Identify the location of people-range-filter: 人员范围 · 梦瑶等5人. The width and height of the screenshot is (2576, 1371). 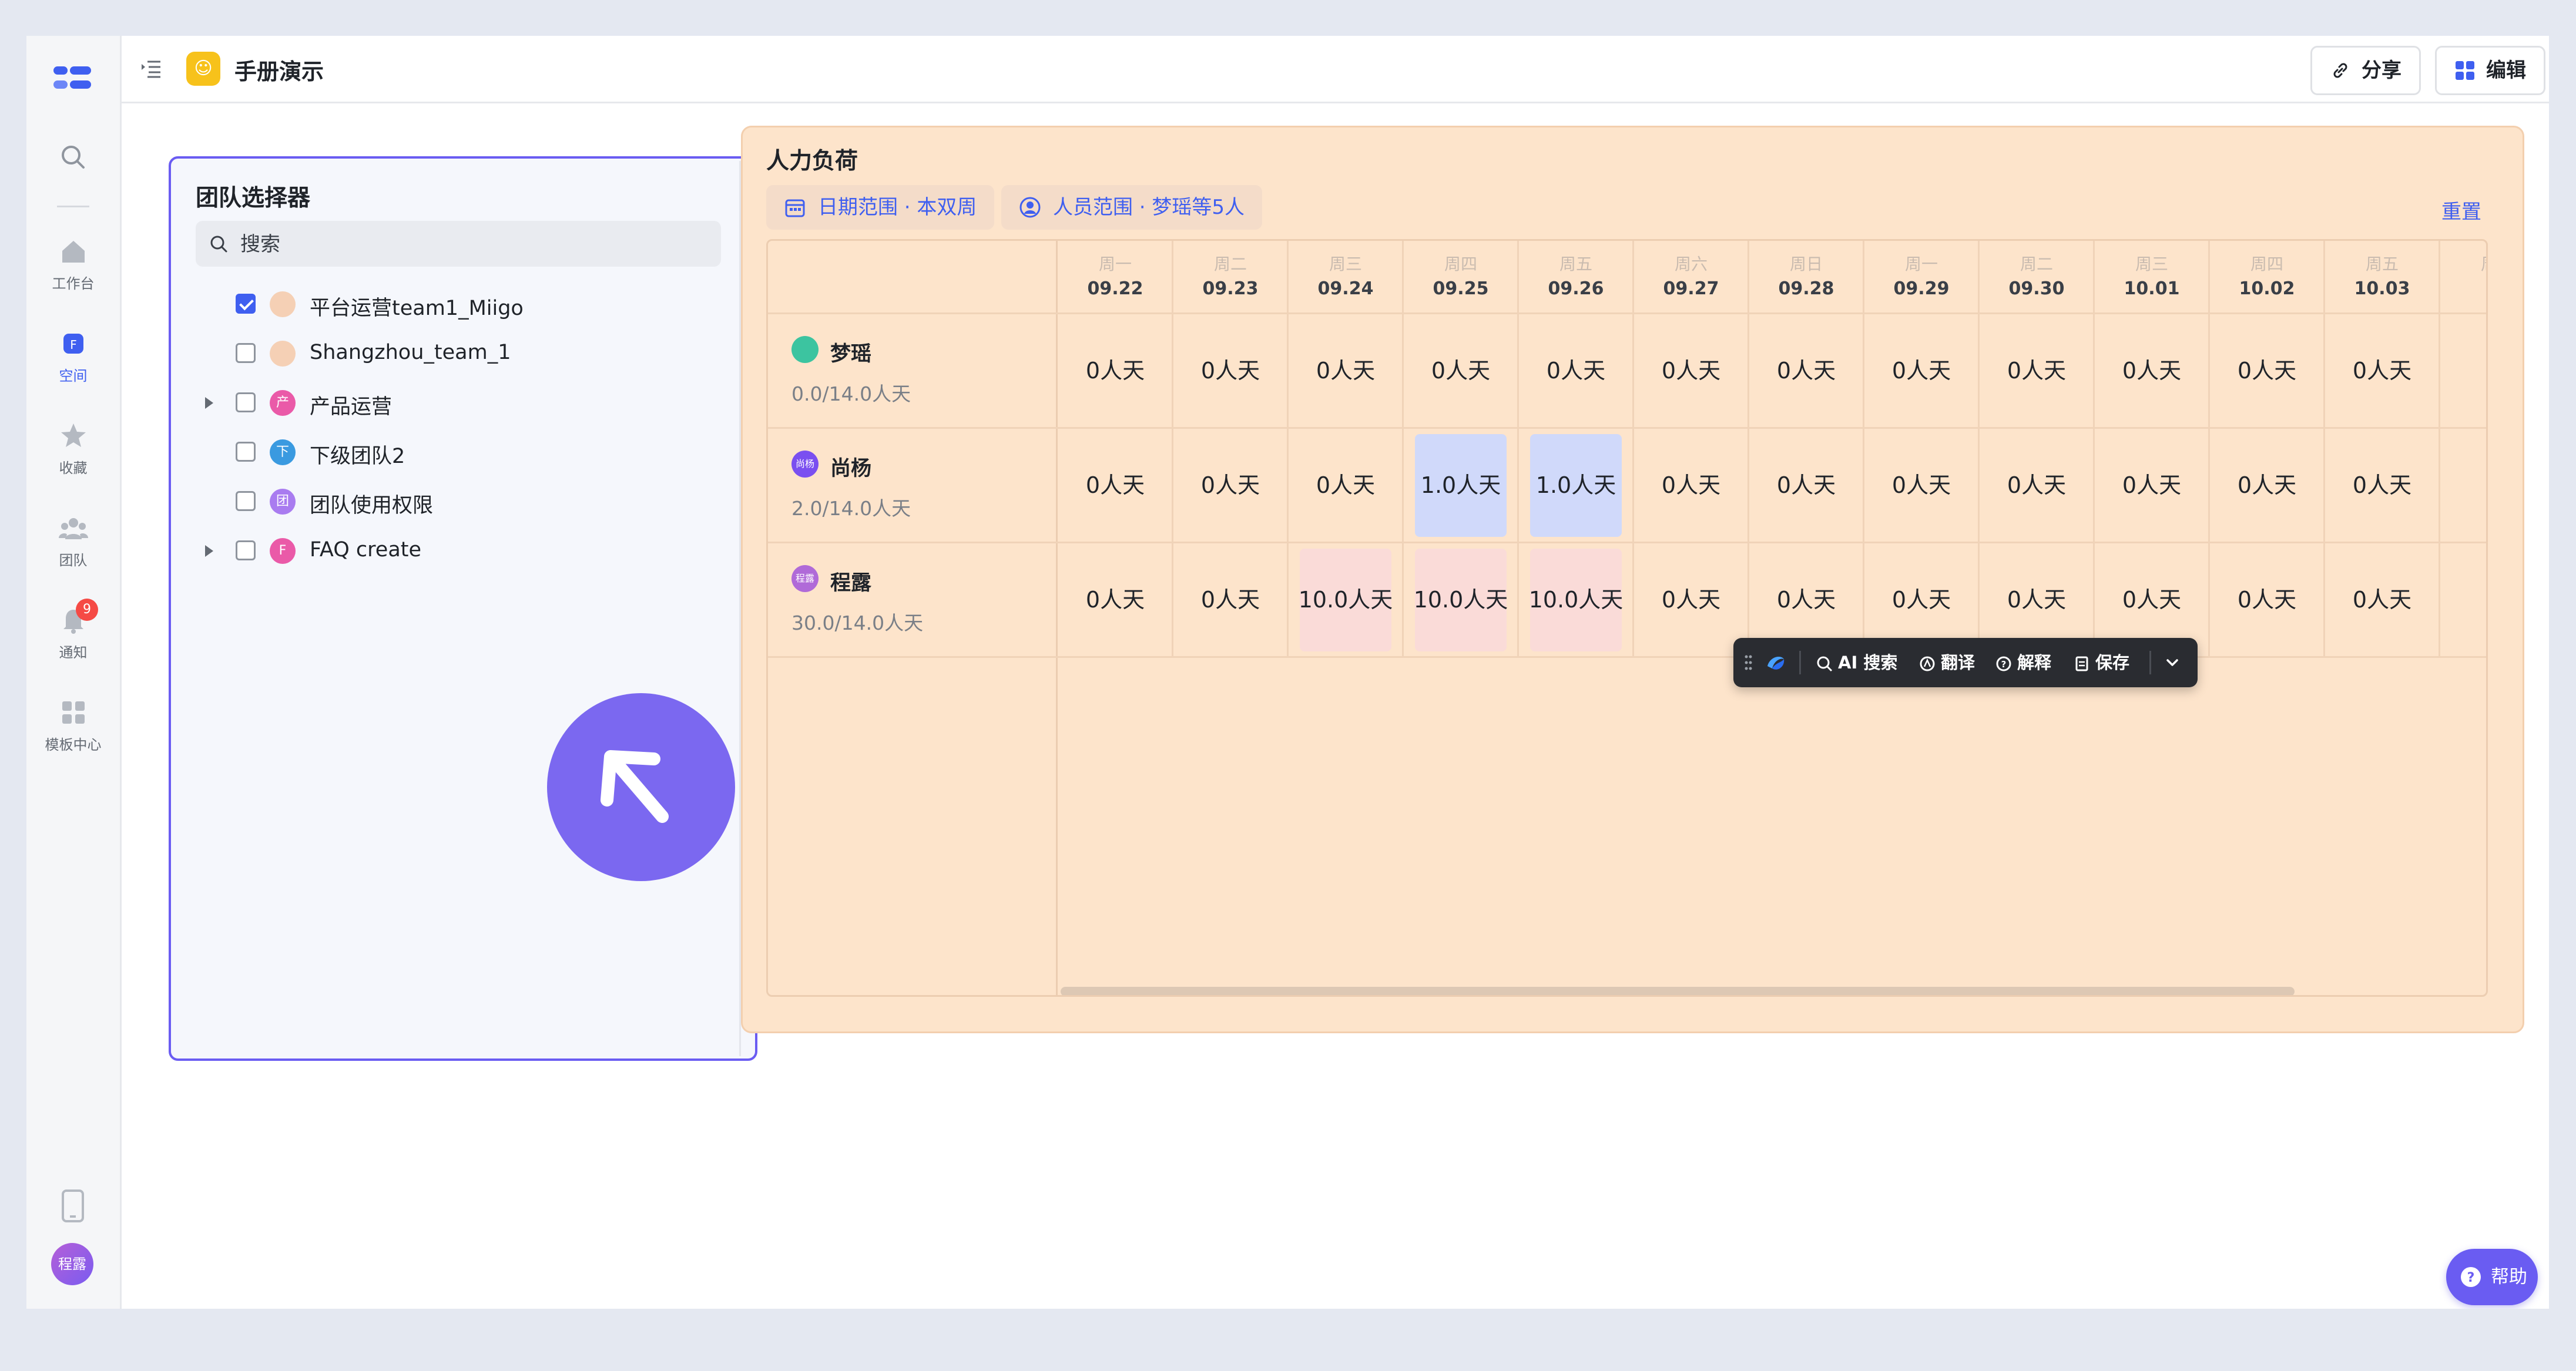
(1132, 207).